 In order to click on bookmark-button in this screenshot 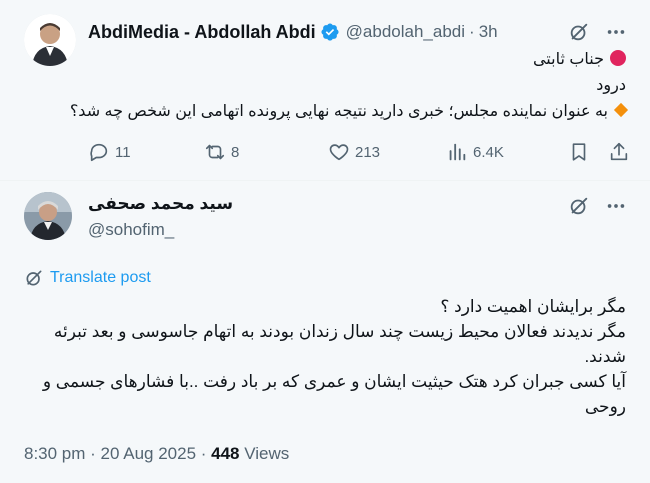, I will do `click(579, 152)`.